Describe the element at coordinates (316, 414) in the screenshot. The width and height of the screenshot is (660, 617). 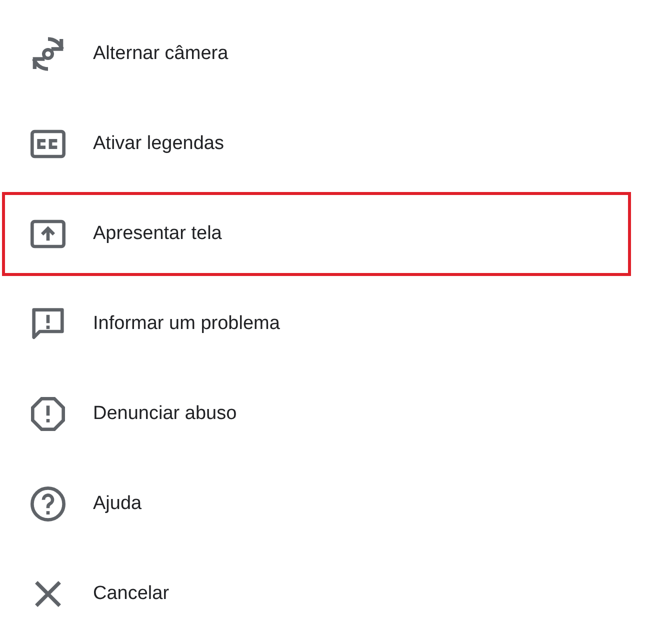
I see `menu-item: Denunciar abuso` at that location.